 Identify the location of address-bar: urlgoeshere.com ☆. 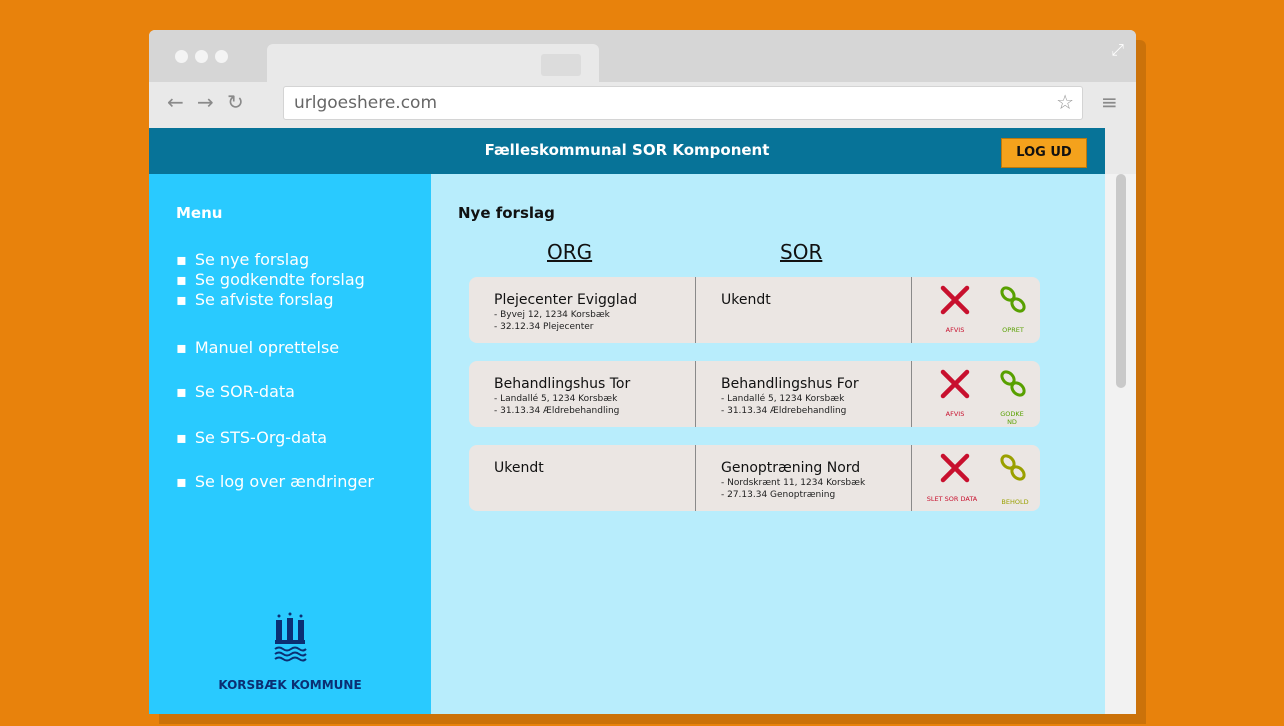
(683, 103).